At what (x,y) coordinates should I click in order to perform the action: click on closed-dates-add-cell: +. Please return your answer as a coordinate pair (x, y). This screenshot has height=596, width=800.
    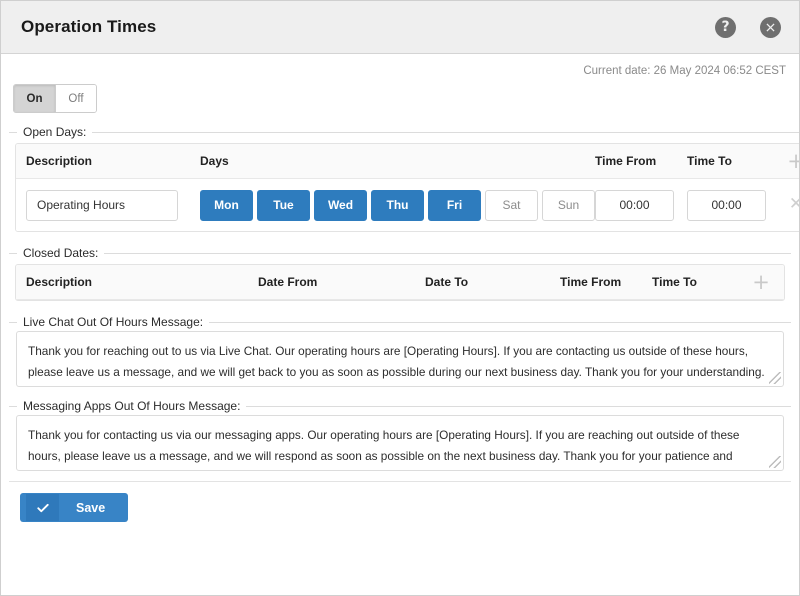
    Looking at the image, I should click on (761, 282).